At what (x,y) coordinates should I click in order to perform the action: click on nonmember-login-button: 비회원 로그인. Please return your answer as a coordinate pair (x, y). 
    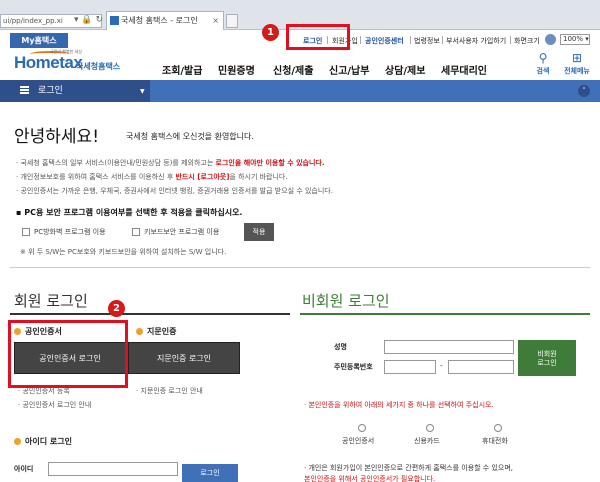
    Looking at the image, I should click on (547, 358).